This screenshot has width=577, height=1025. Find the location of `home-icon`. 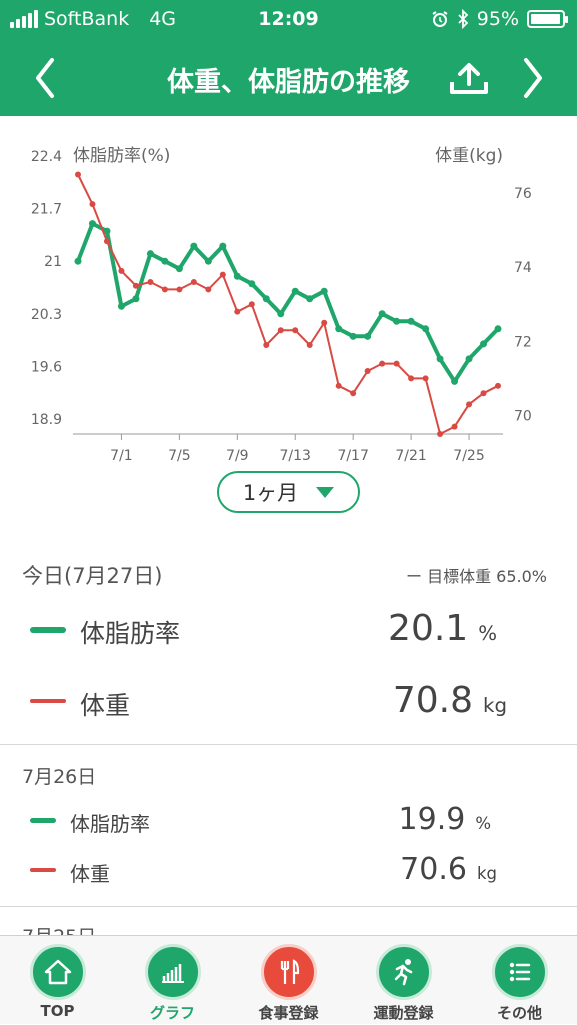

home-icon is located at coordinates (58, 972).